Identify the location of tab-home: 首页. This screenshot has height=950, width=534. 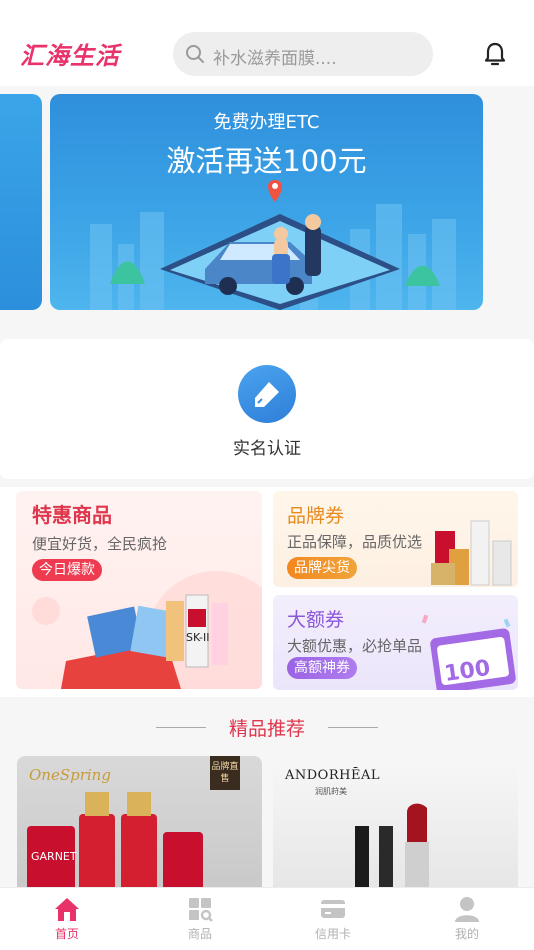
(67, 919).